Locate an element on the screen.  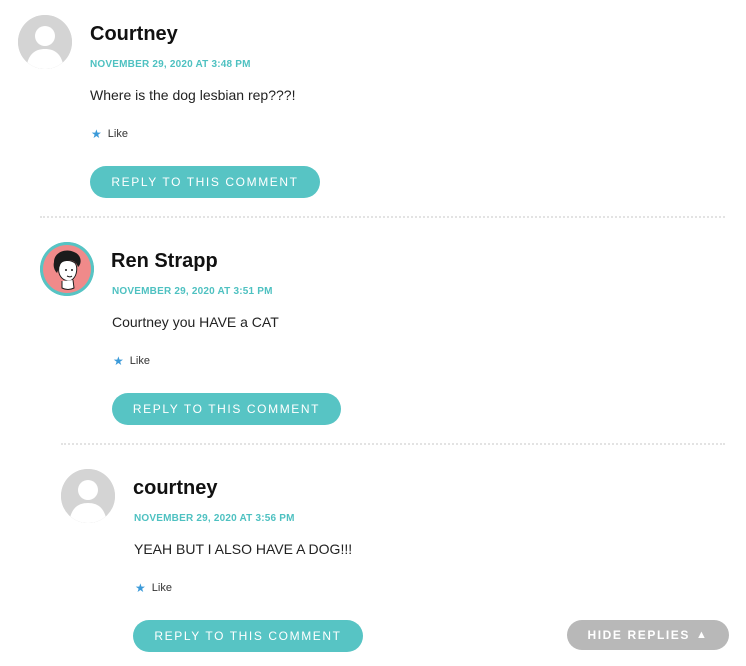
illustrated-portrait-avatar is located at coordinates (67, 269).